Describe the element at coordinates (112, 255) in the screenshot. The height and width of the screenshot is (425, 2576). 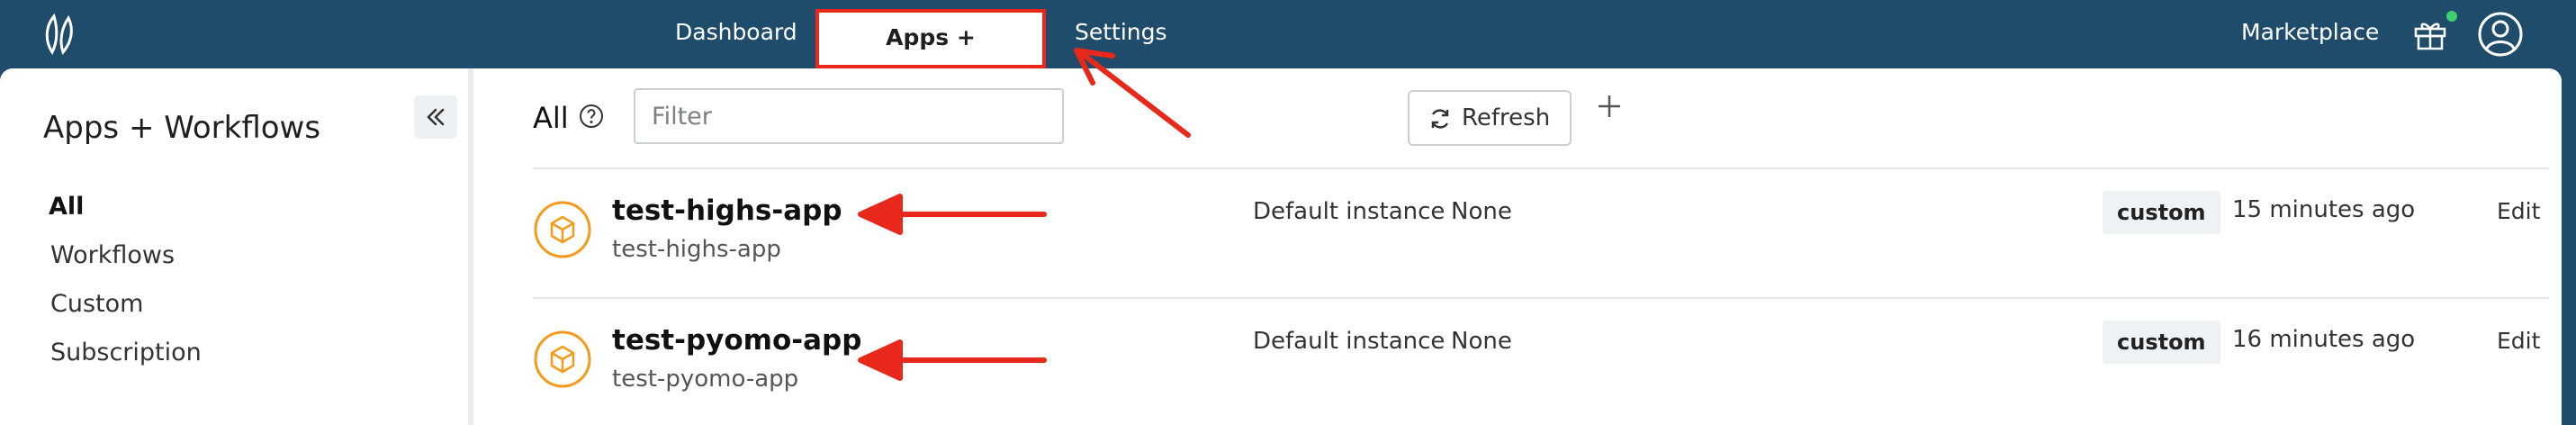
I see `sidebar-item-workflows: Workflows` at that location.